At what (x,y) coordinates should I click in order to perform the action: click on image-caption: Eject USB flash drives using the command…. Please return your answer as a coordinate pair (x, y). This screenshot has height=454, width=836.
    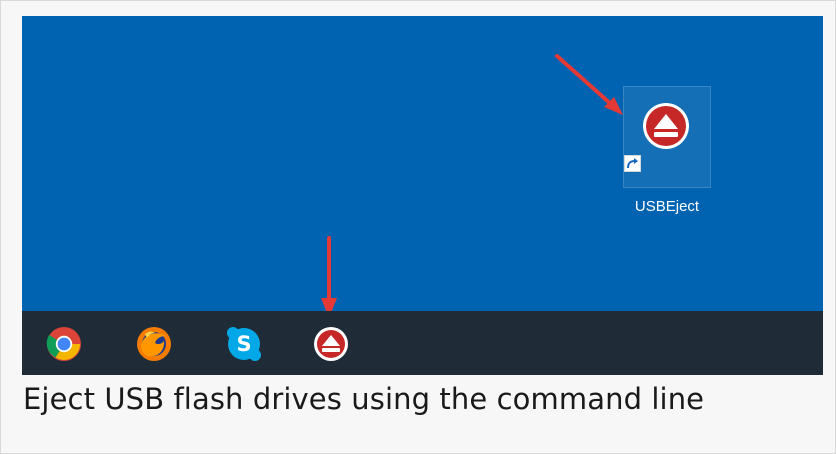
    Looking at the image, I should click on (364, 399).